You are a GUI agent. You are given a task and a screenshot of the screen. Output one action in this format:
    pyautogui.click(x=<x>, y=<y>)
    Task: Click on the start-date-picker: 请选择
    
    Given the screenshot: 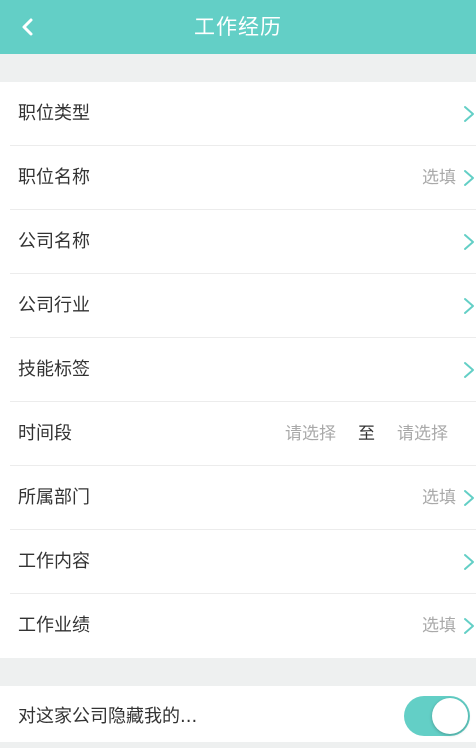 What is the action you would take?
    pyautogui.click(x=310, y=434)
    